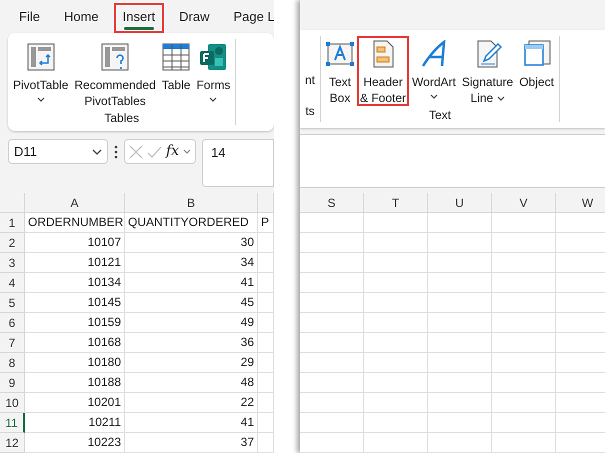  Describe the element at coordinates (12, 223) in the screenshot. I see `row-header: 1` at that location.